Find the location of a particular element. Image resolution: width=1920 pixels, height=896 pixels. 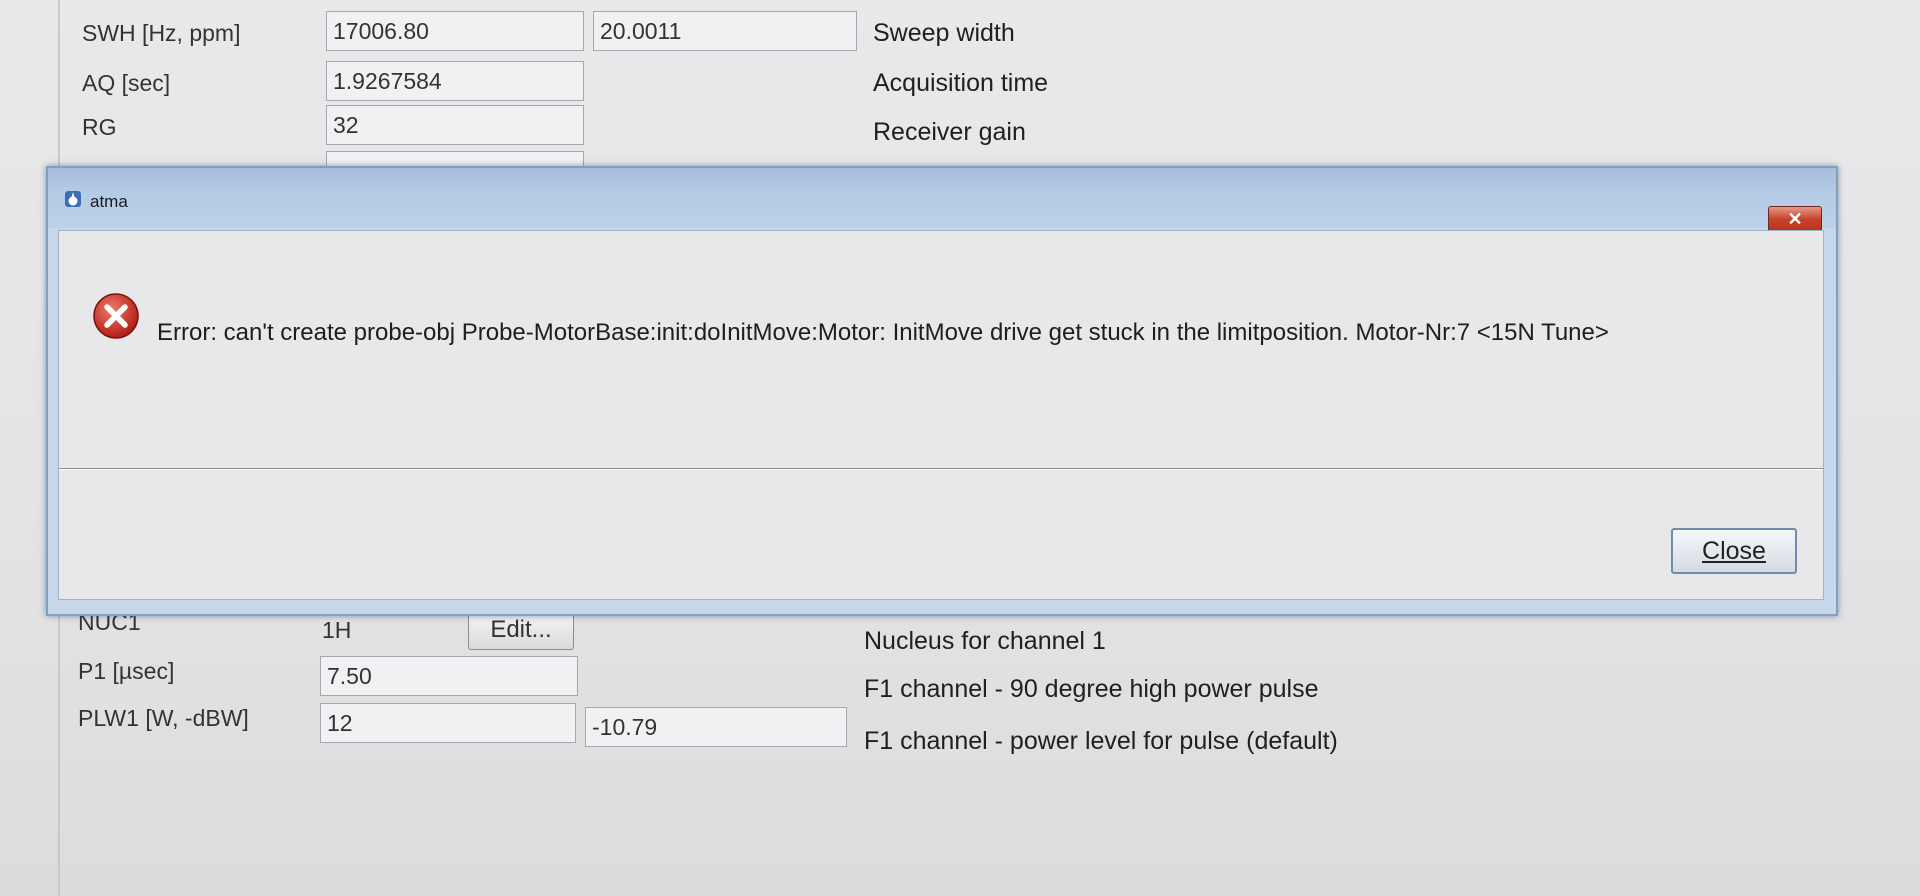

close-button-label: Close is located at coordinates (1734, 551).